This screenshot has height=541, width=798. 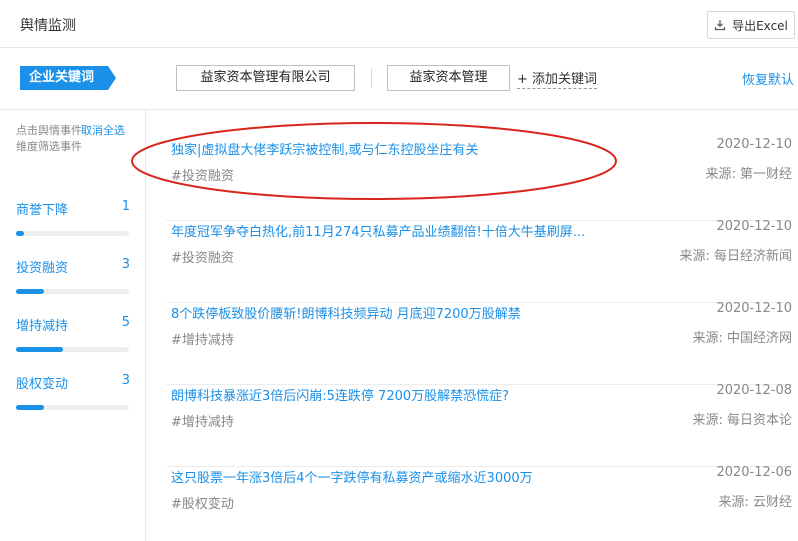 I want to click on news-tag: #股权变动, so click(x=202, y=504).